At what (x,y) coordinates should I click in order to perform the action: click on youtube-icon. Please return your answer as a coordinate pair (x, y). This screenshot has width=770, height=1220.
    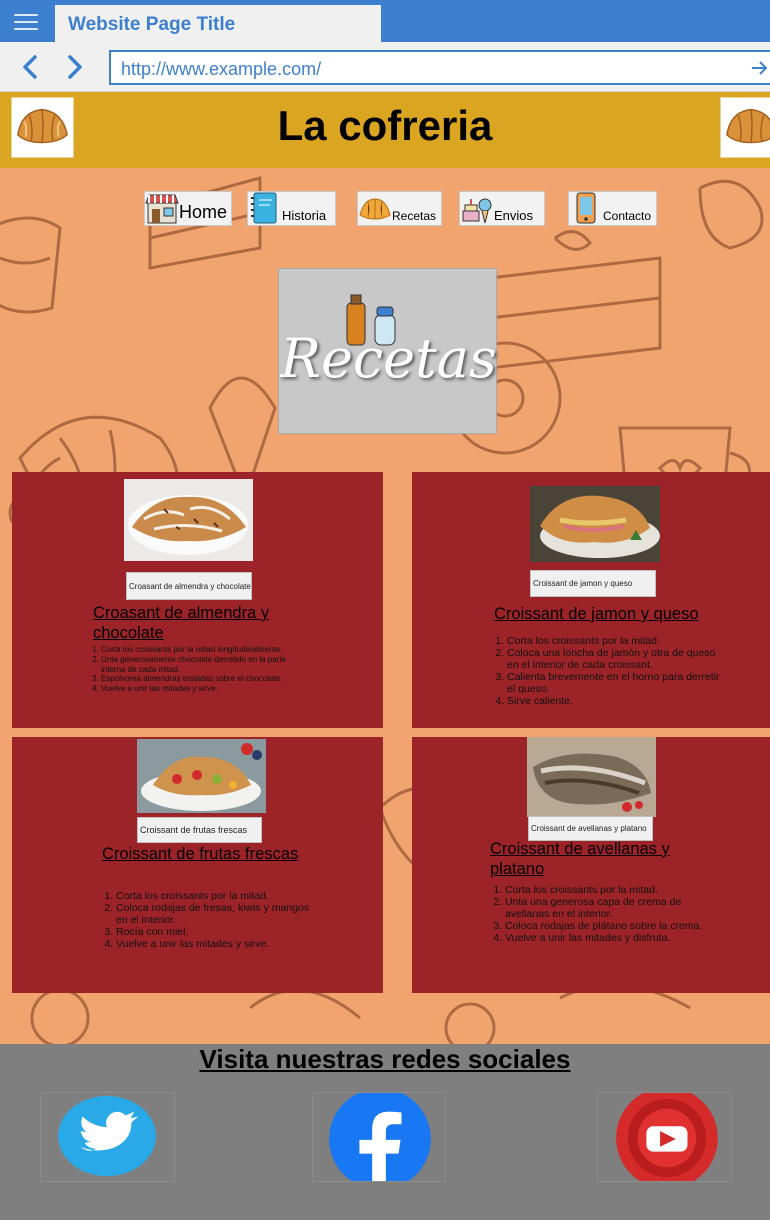
    Looking at the image, I should click on (667, 1138).